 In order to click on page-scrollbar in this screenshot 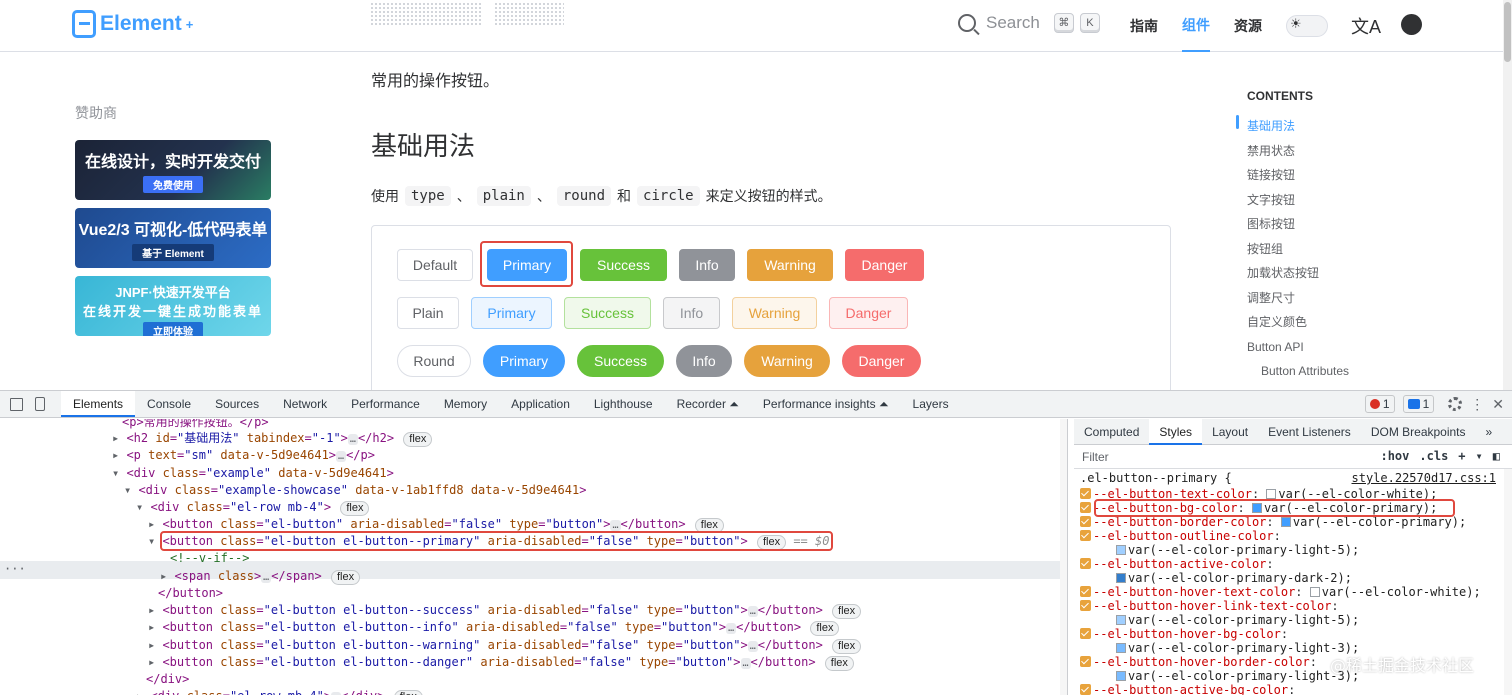, I will do `click(1507, 195)`.